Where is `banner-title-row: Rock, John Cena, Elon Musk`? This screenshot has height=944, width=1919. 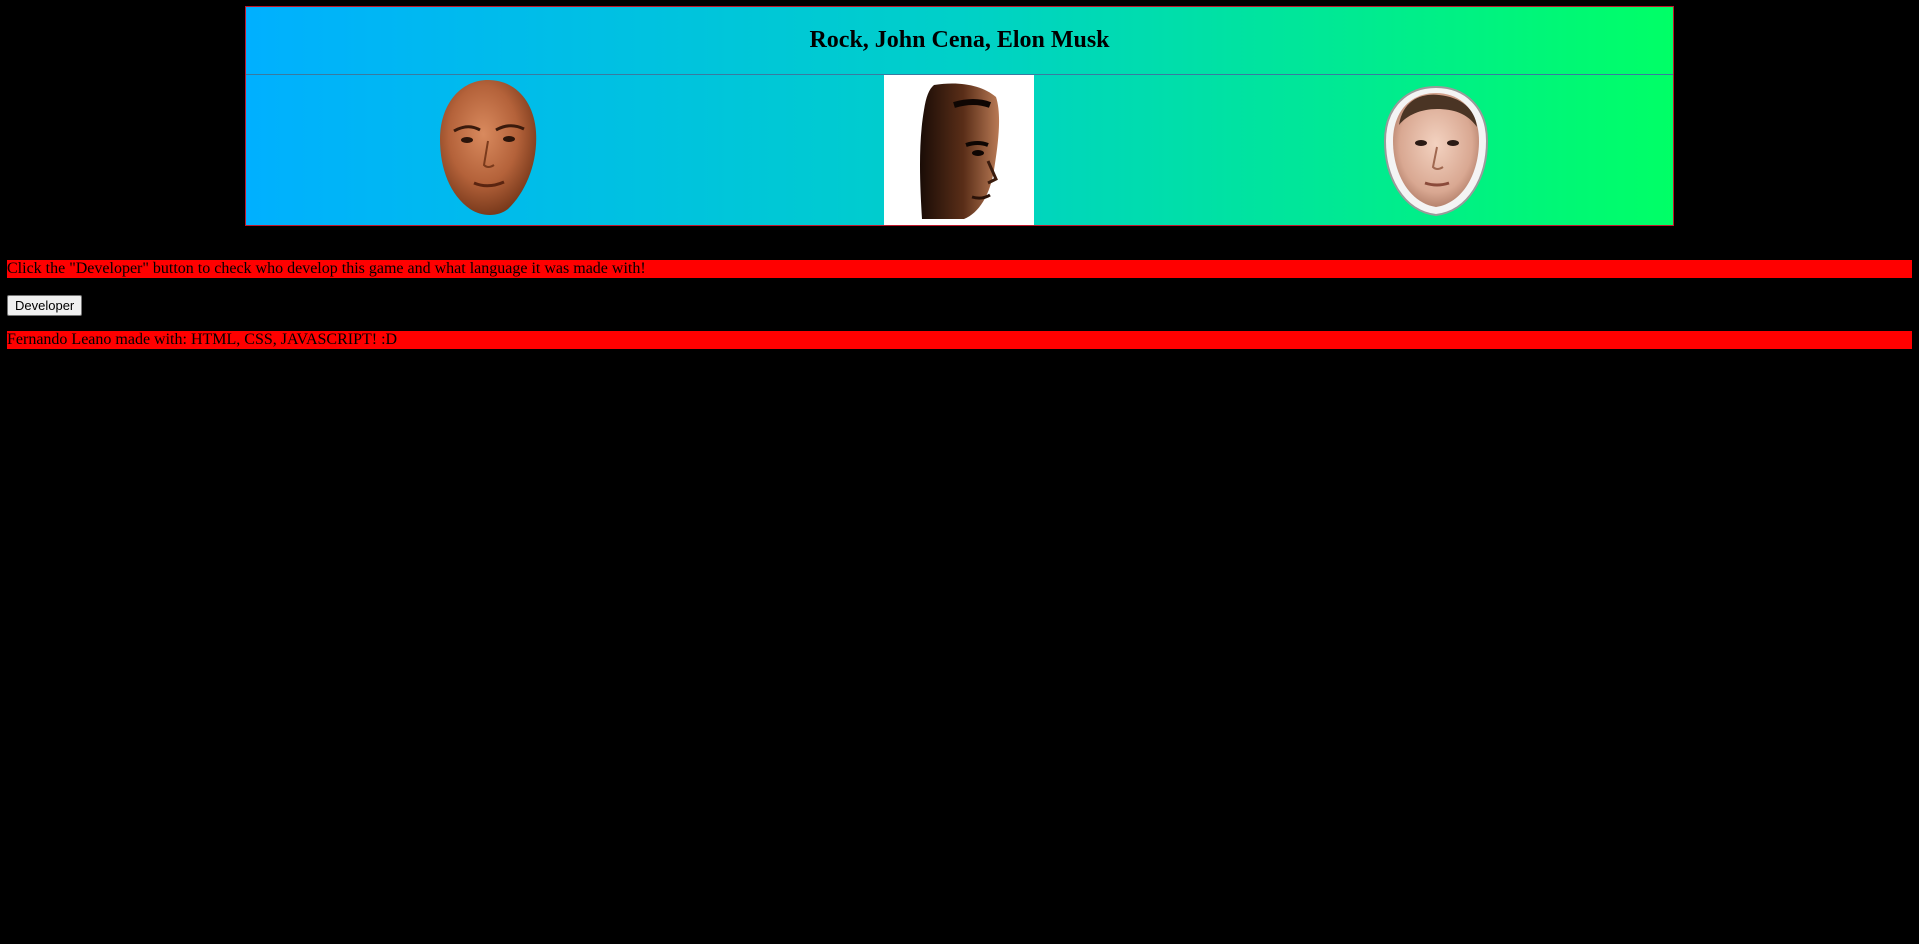 banner-title-row: Rock, John Cena, Elon Musk is located at coordinates (959, 41).